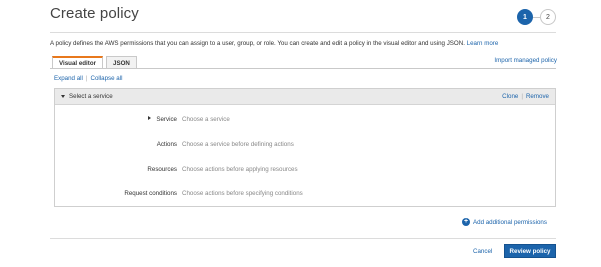  I want to click on footer-divider, so click(303, 238).